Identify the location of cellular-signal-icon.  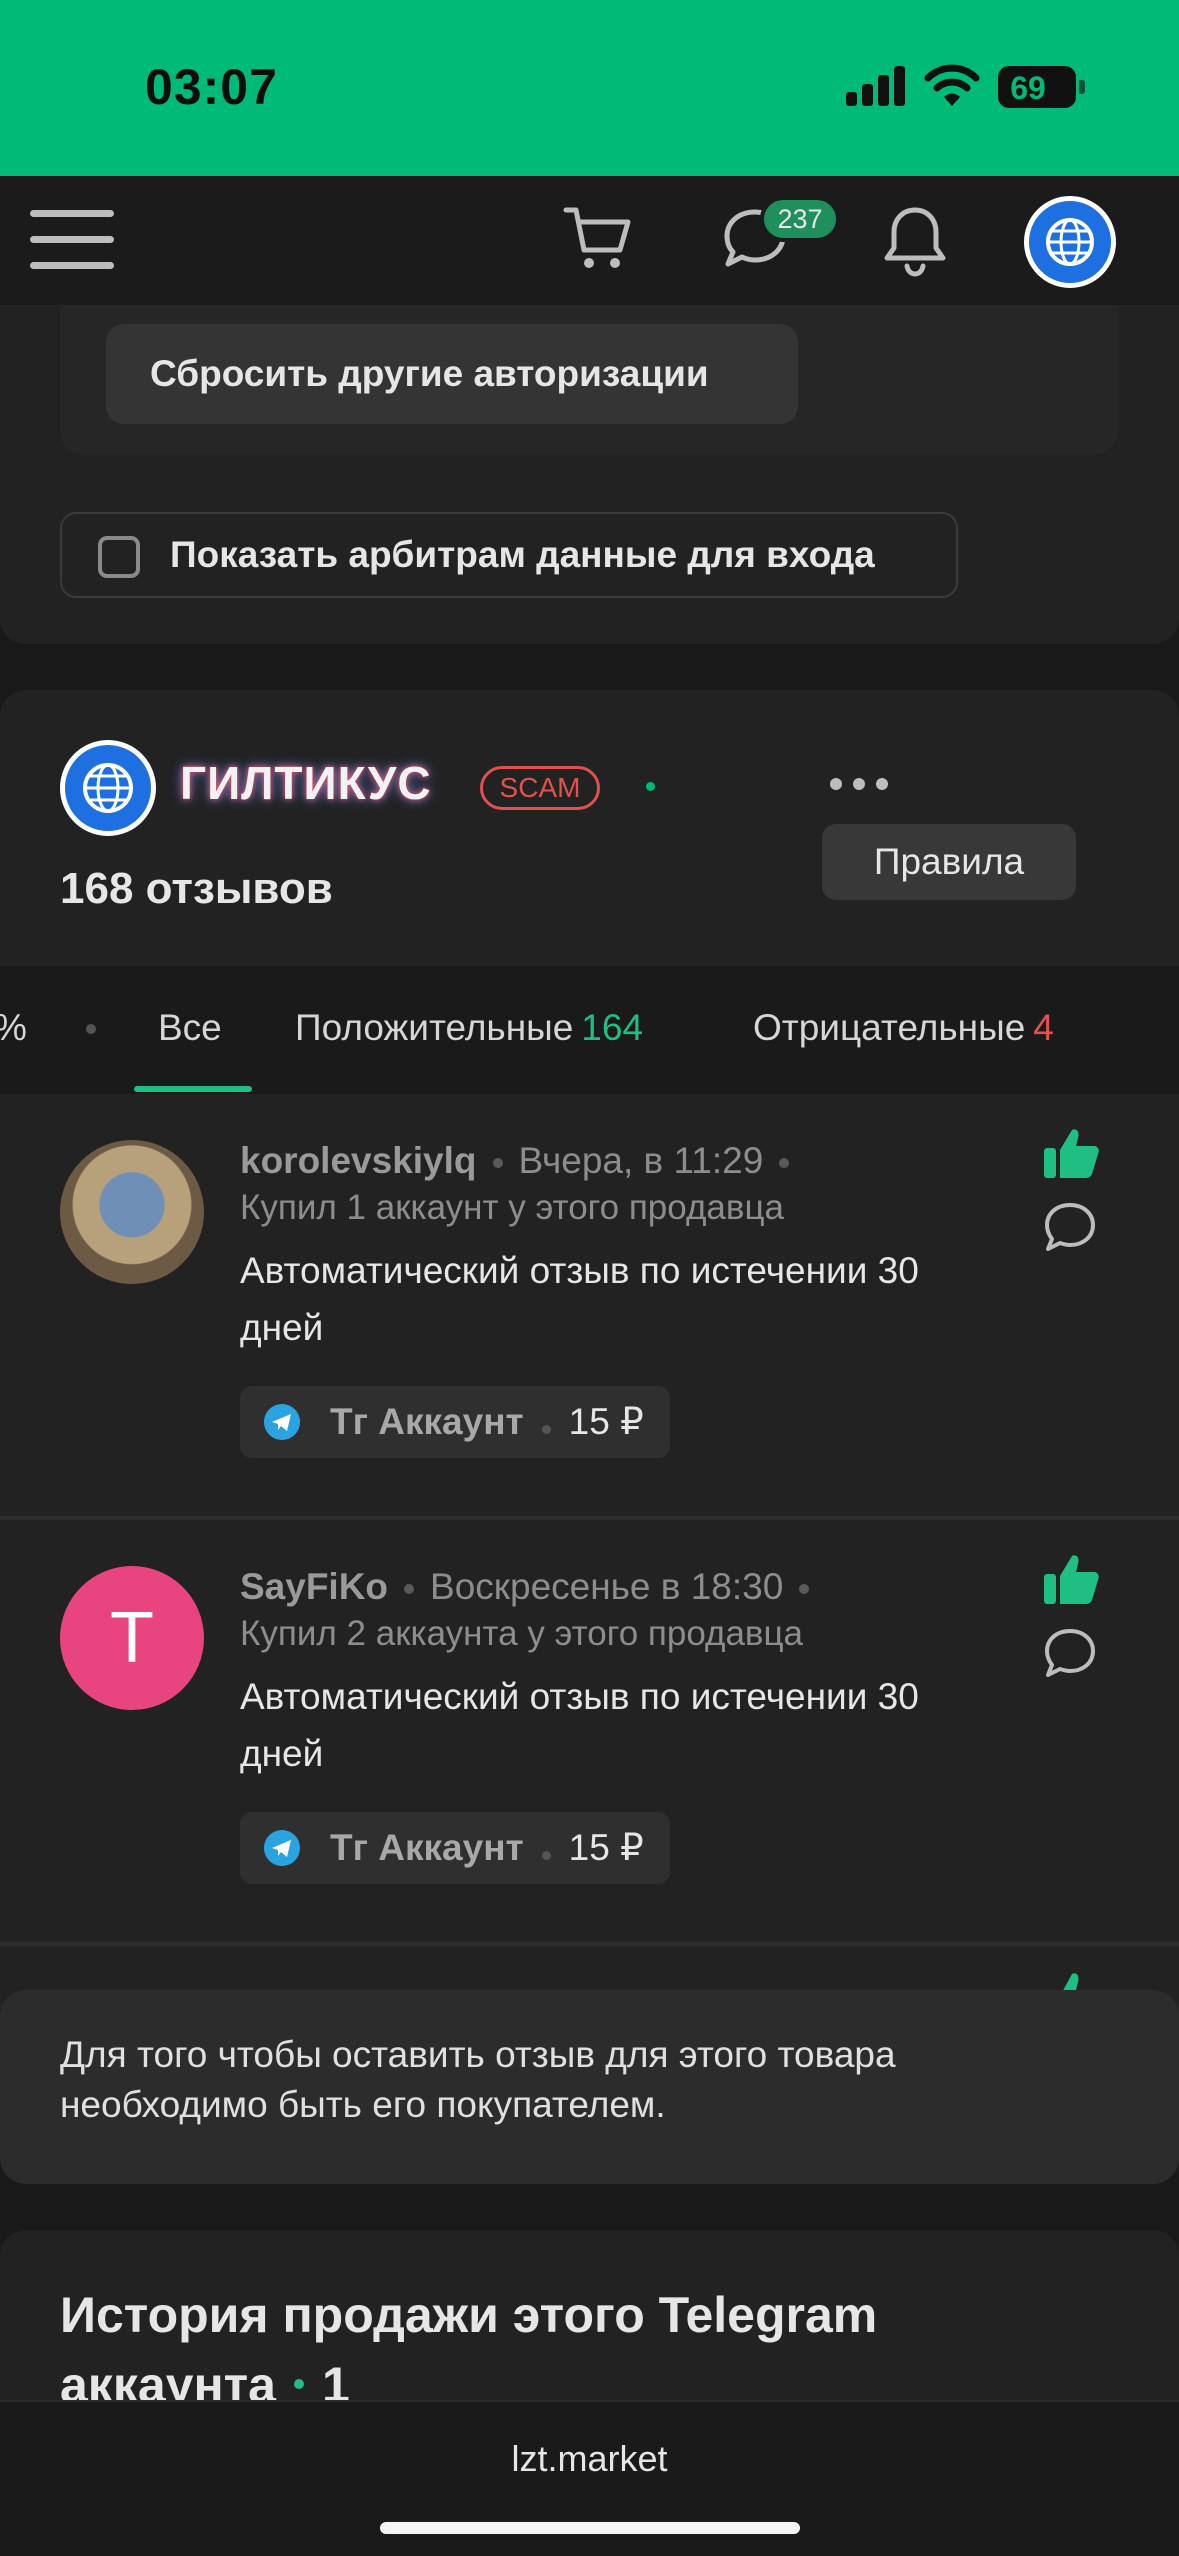
(877, 86).